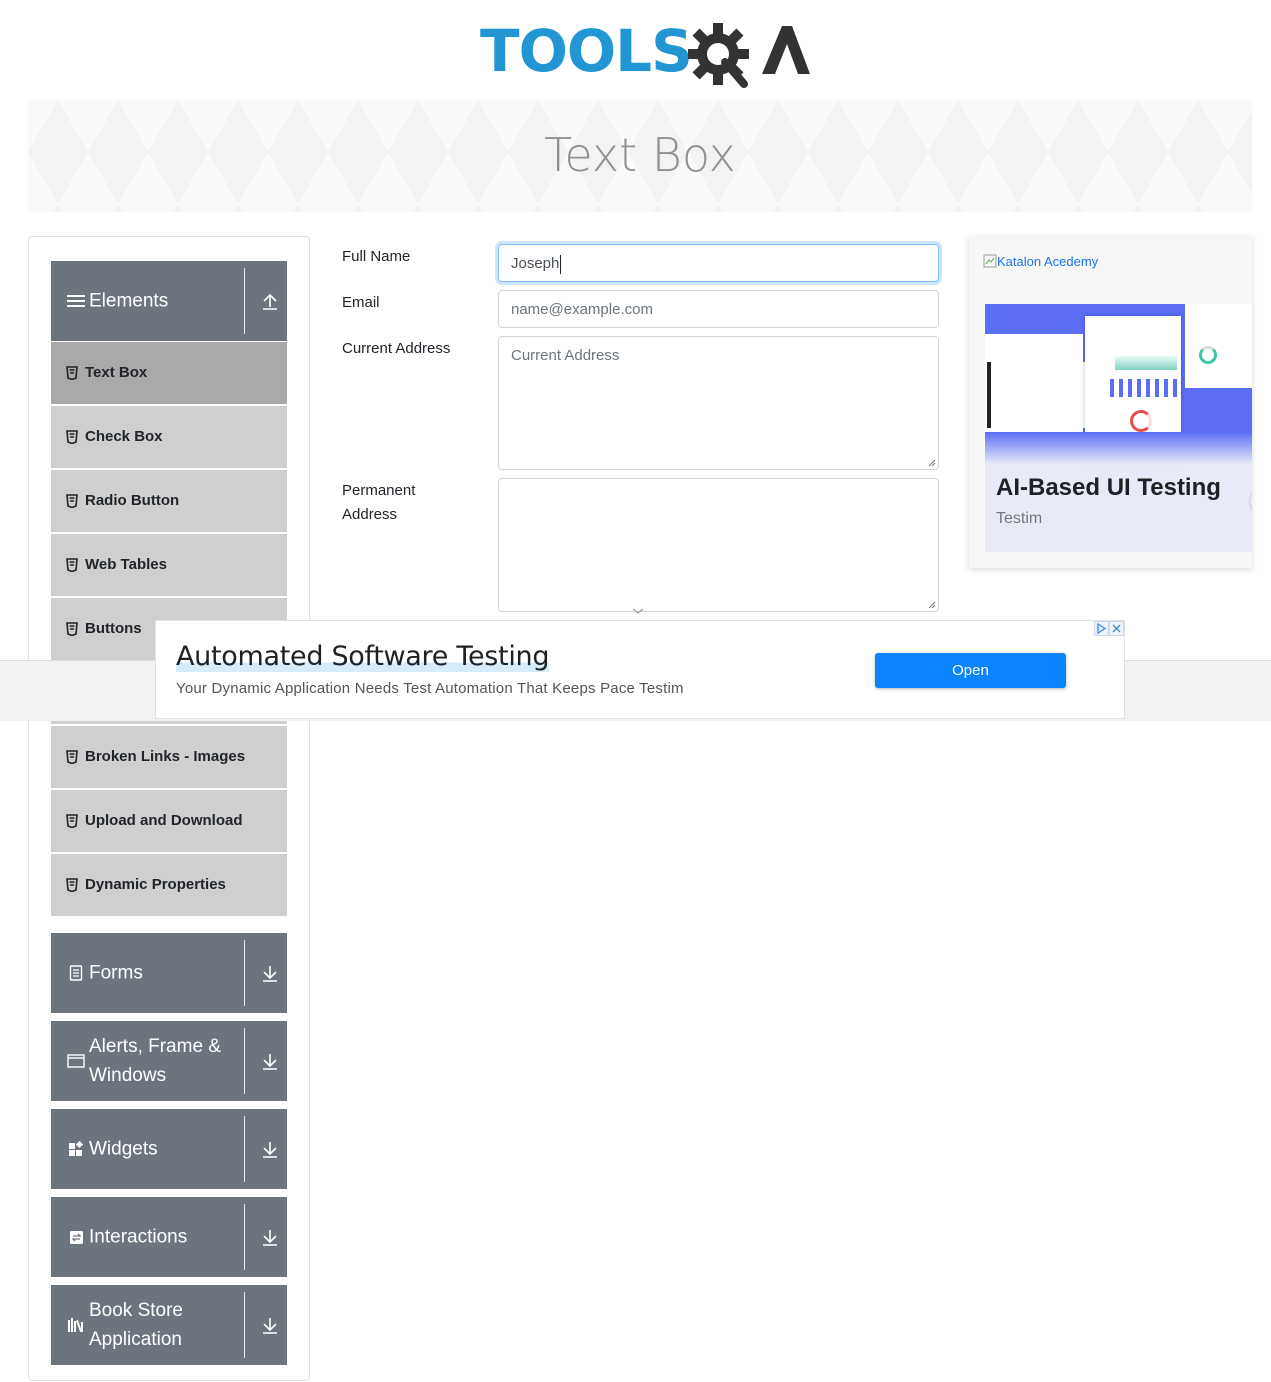  I want to click on page-banner: Text Box, so click(640, 156).